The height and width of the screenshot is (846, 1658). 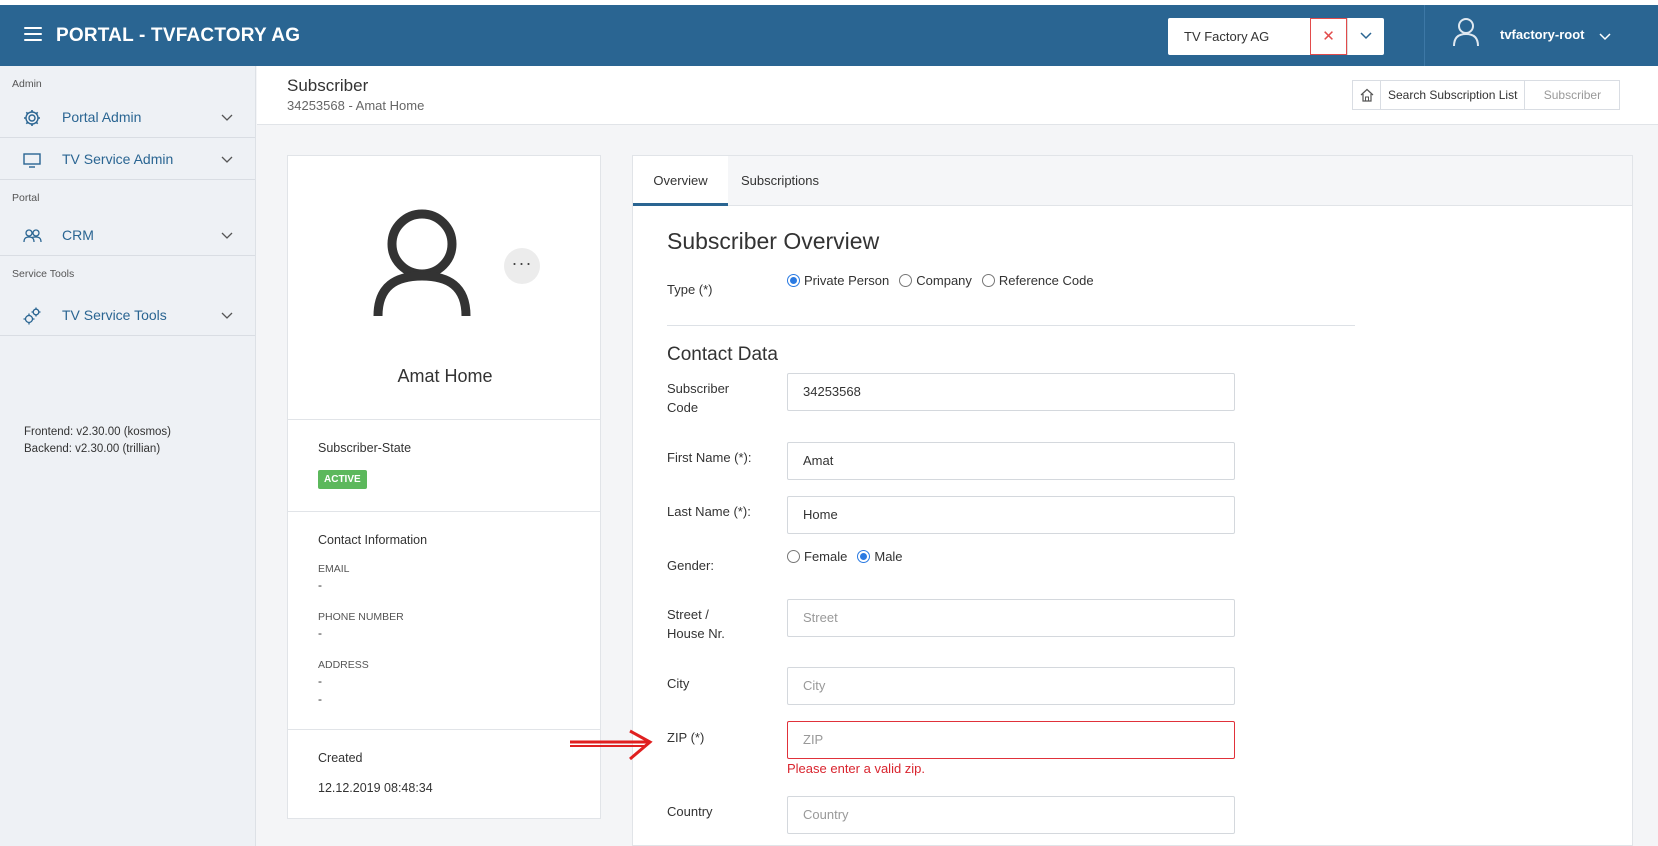 I want to click on last-name-label: Last Name (*):, so click(x=709, y=511).